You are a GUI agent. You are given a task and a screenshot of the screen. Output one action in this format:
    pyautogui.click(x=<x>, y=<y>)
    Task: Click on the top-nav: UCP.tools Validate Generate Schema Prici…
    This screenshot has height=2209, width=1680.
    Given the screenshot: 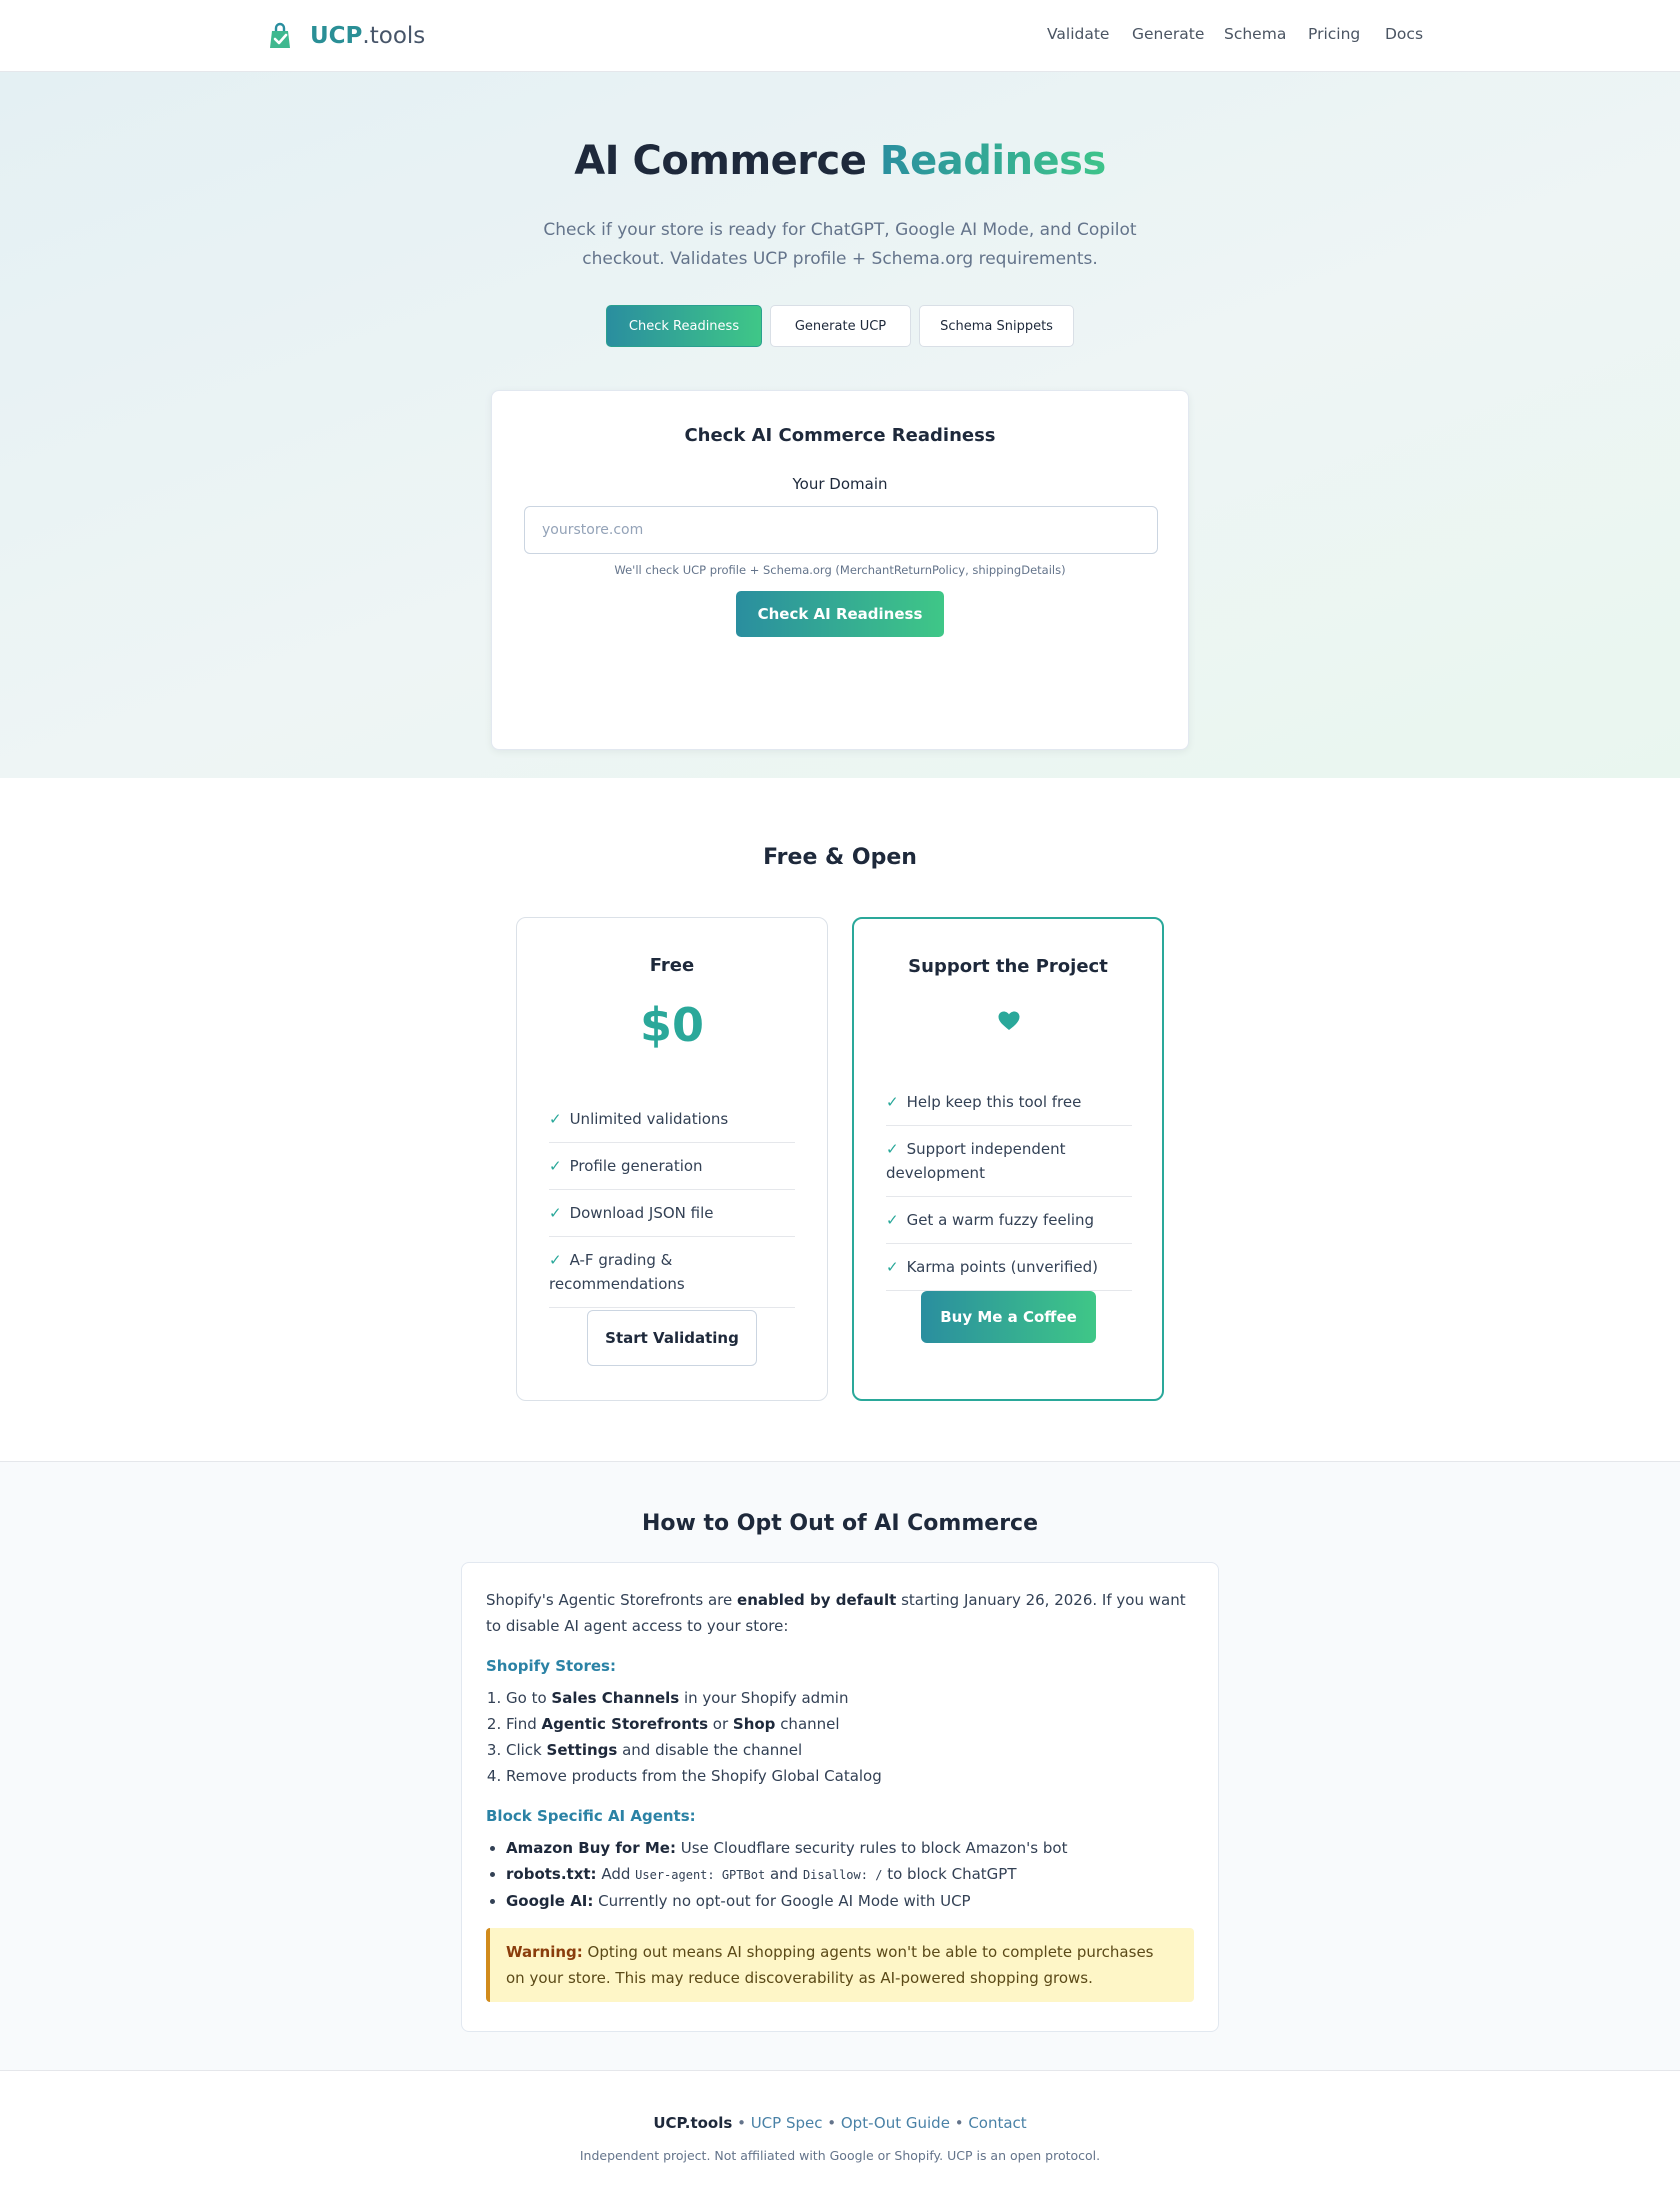 What is the action you would take?
    pyautogui.click(x=840, y=36)
    